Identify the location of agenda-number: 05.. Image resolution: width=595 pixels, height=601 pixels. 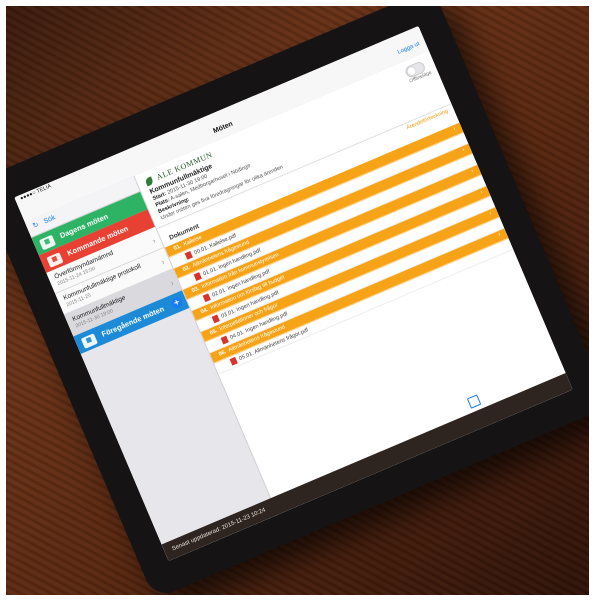
(214, 332).